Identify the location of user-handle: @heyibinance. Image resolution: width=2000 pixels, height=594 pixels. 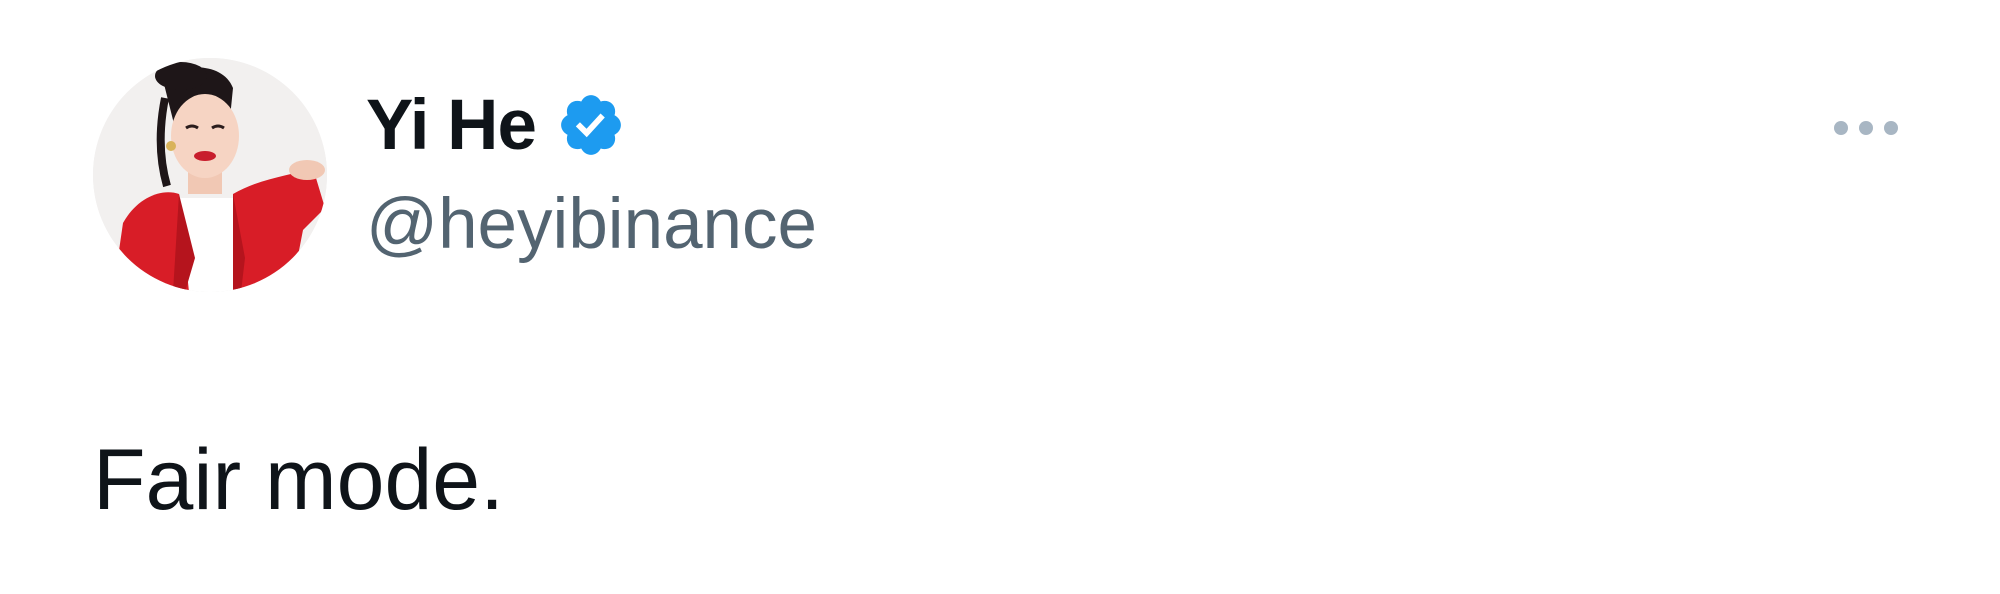
(591, 225).